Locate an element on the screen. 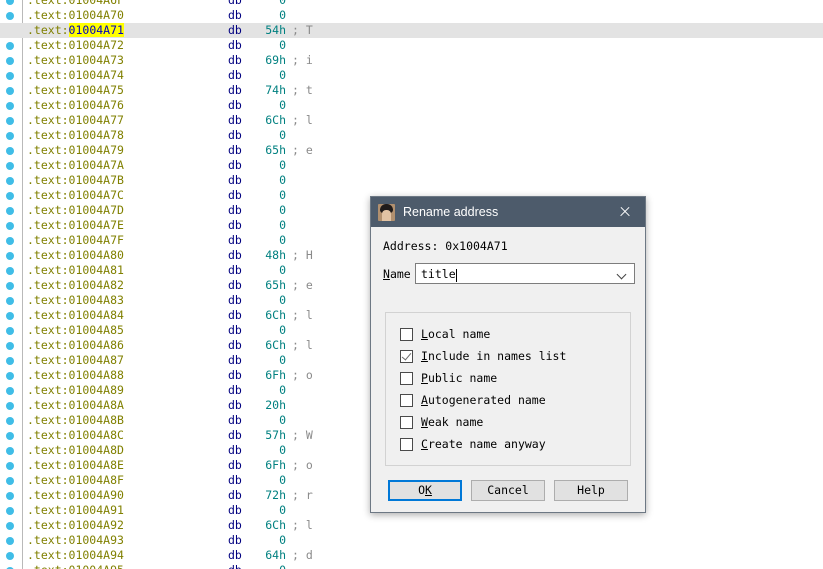 The image size is (823, 569). row-address: .text:01004A92 is located at coordinates (75, 525).